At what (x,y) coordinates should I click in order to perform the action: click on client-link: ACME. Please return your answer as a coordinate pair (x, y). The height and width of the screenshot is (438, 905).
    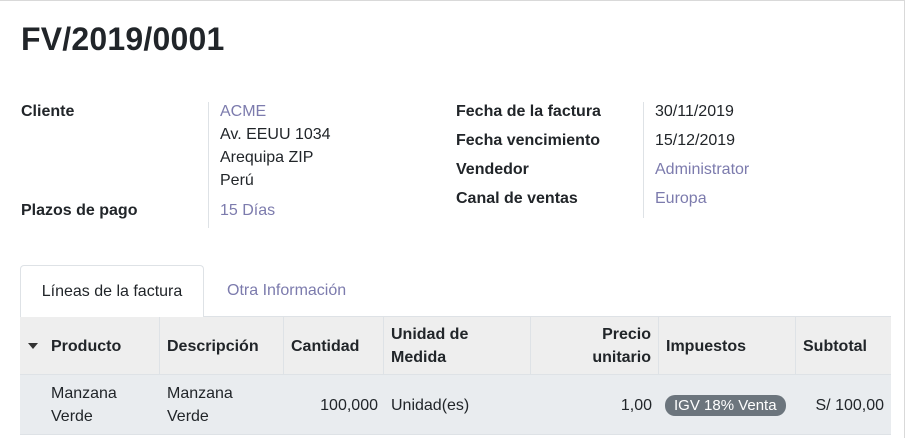
    Looking at the image, I should click on (243, 112).